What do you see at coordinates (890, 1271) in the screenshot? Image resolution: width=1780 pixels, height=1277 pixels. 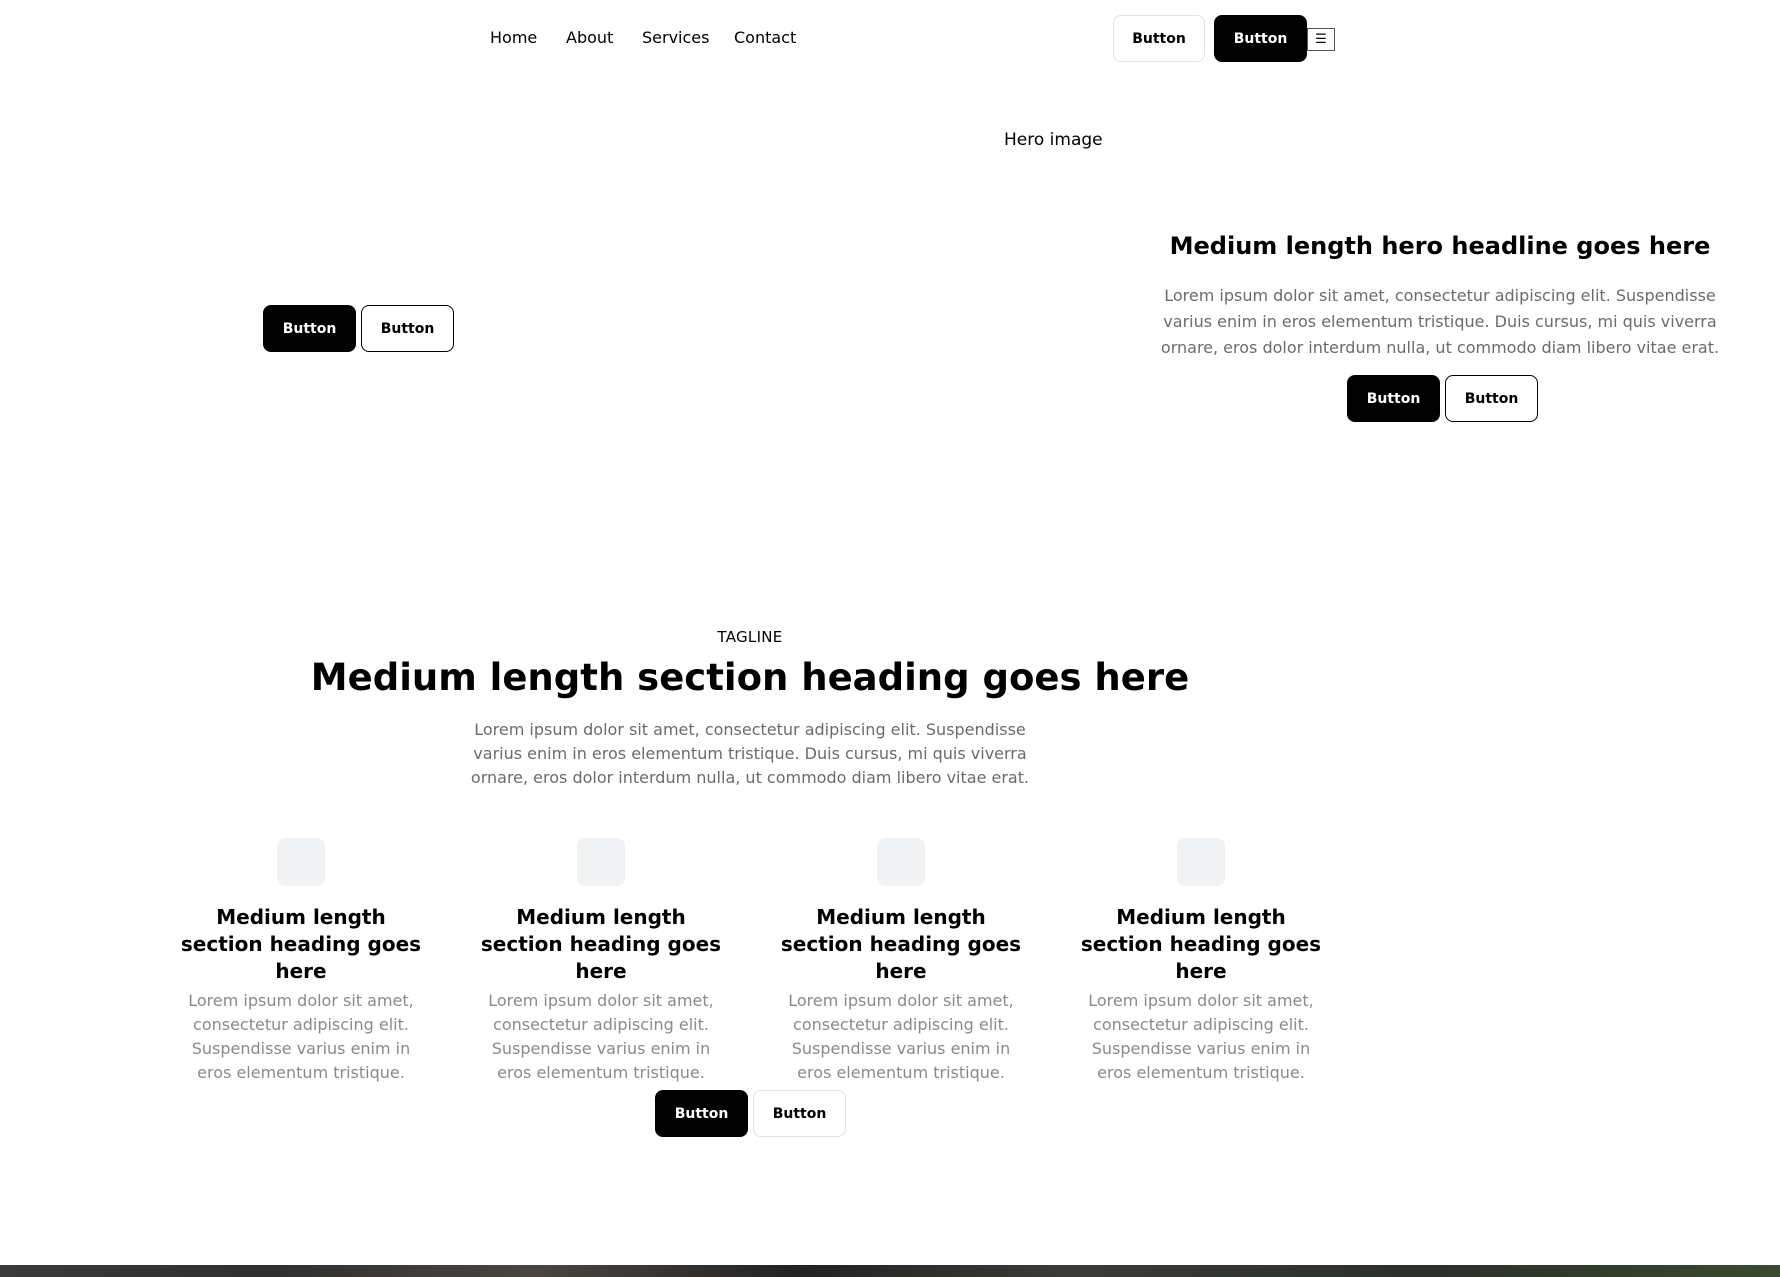 I see `next-section-image-edge` at bounding box center [890, 1271].